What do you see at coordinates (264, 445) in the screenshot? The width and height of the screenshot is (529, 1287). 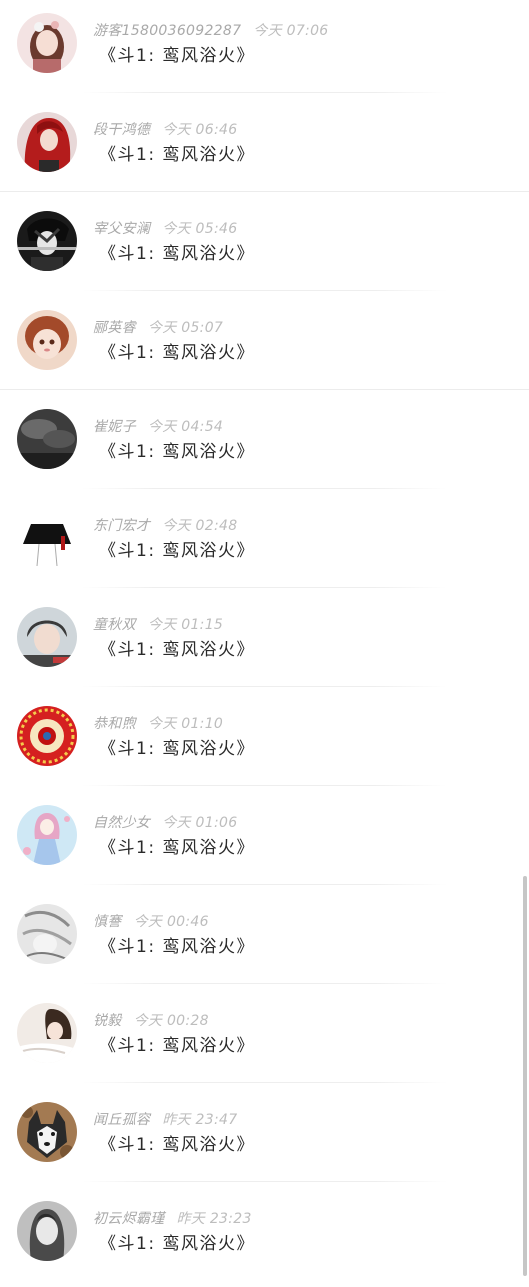 I see `list-item: 崔妮子 今天 04:54 《斗1: 鸾风浴火》` at bounding box center [264, 445].